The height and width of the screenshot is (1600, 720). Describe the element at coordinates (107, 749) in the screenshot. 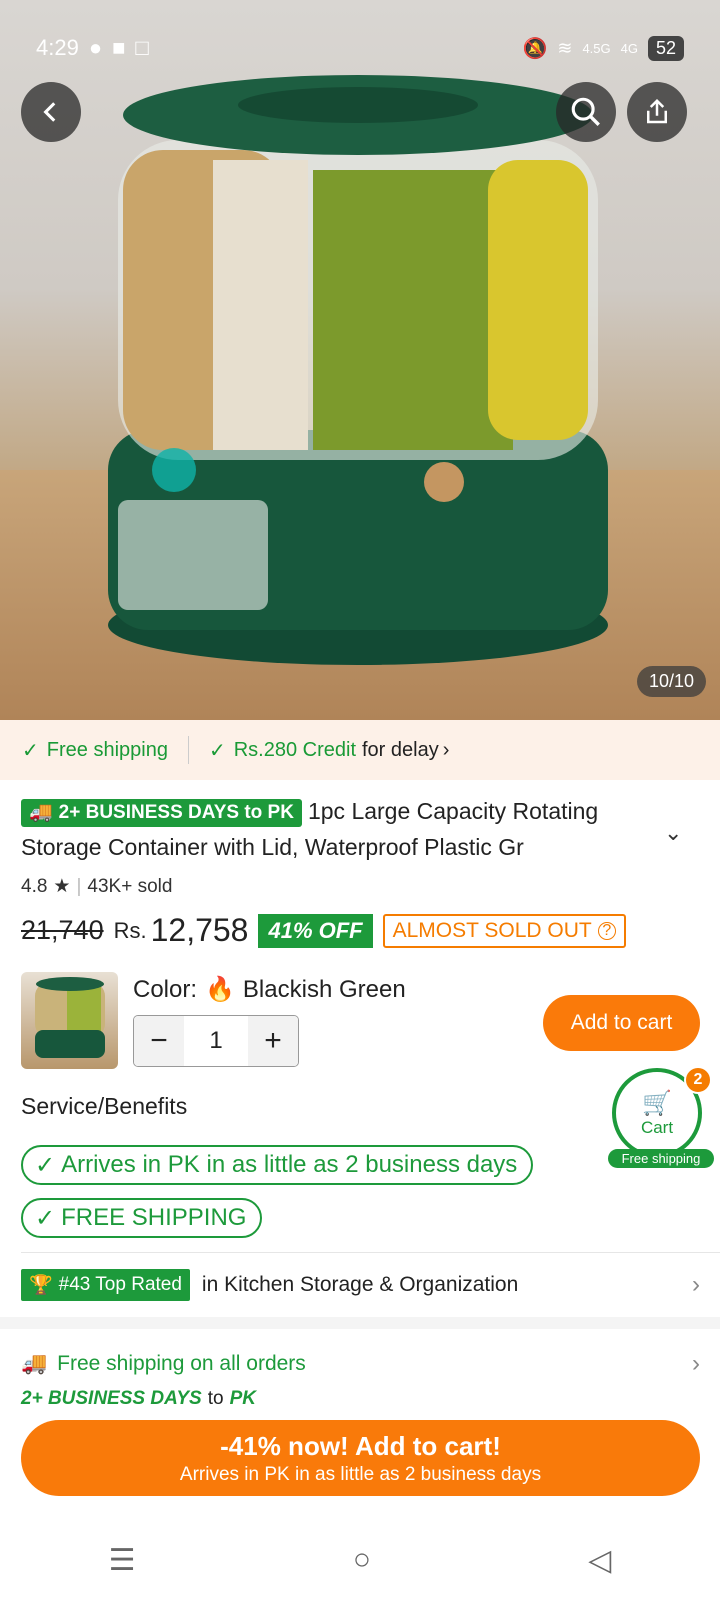

I see `free-shipping-label: Free shipping` at that location.